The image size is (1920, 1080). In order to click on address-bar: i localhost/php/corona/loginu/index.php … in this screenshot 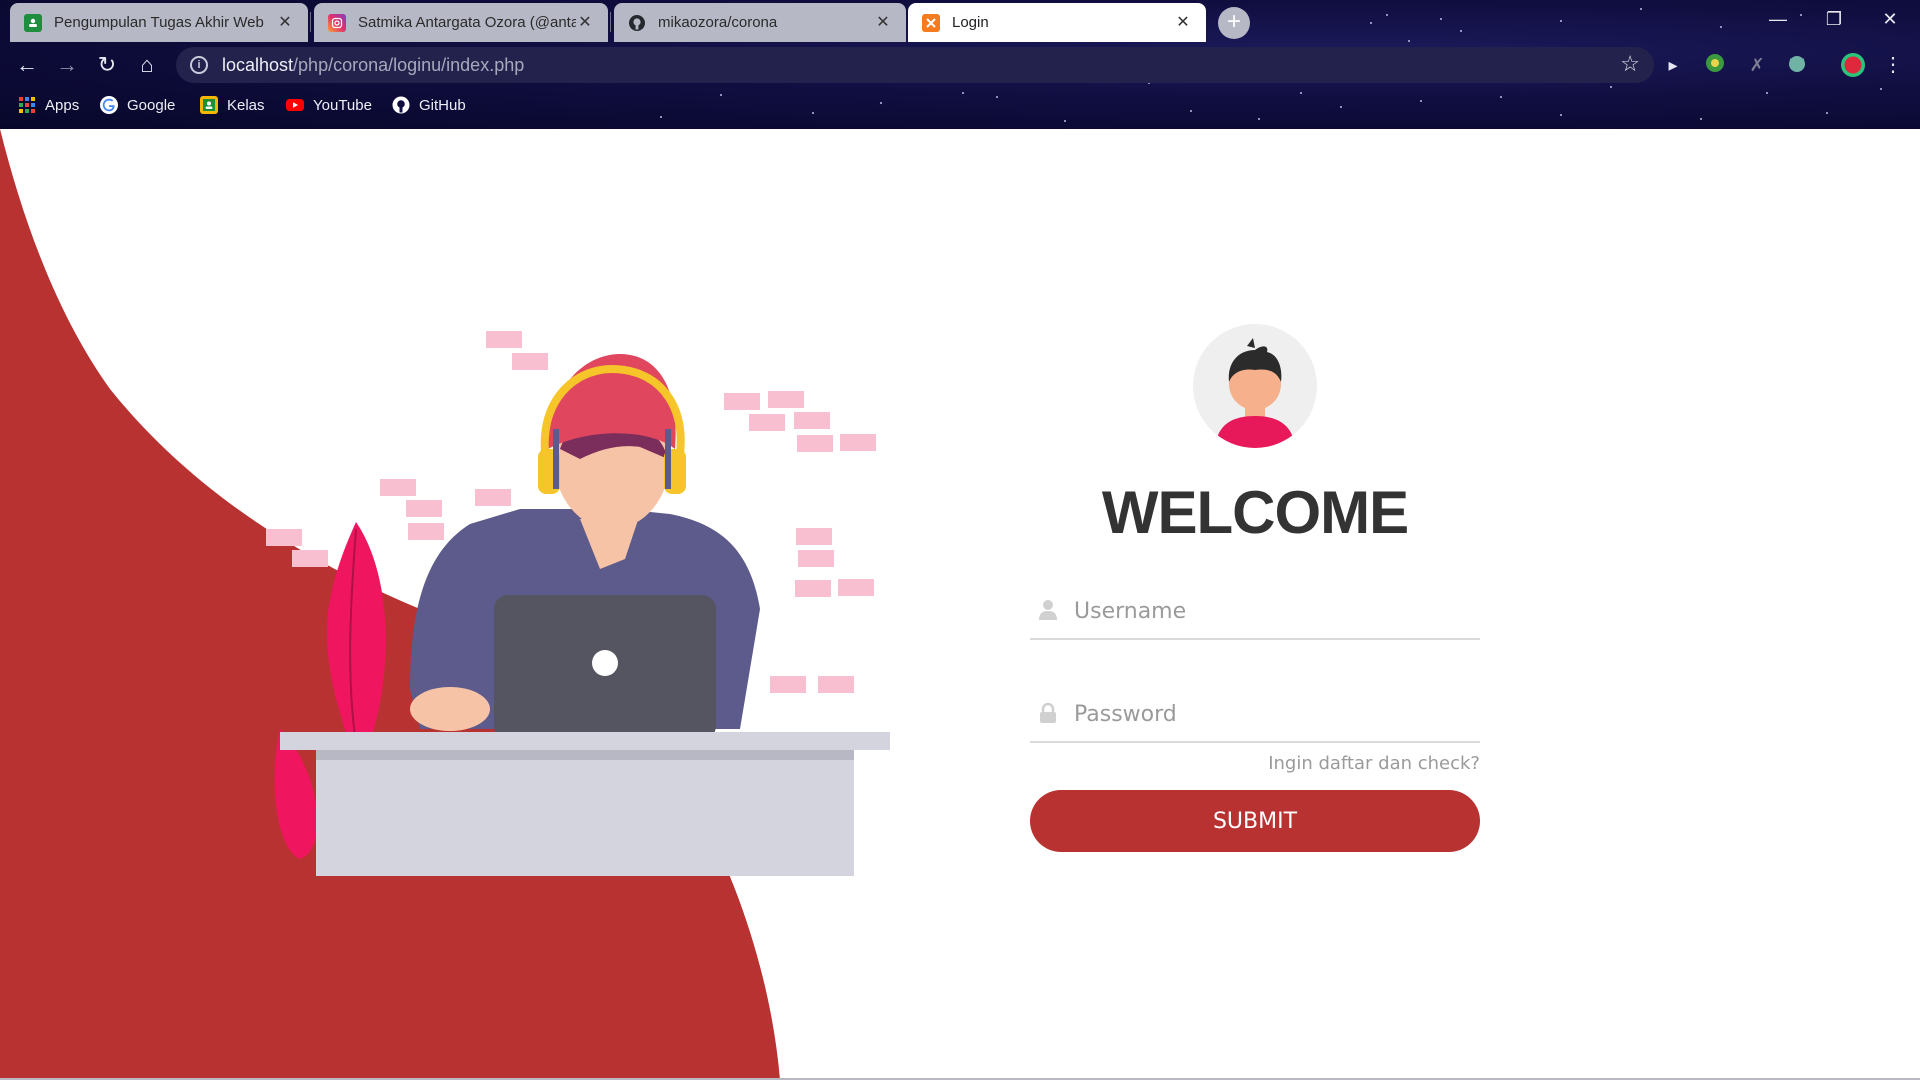, I will do `click(915, 65)`.